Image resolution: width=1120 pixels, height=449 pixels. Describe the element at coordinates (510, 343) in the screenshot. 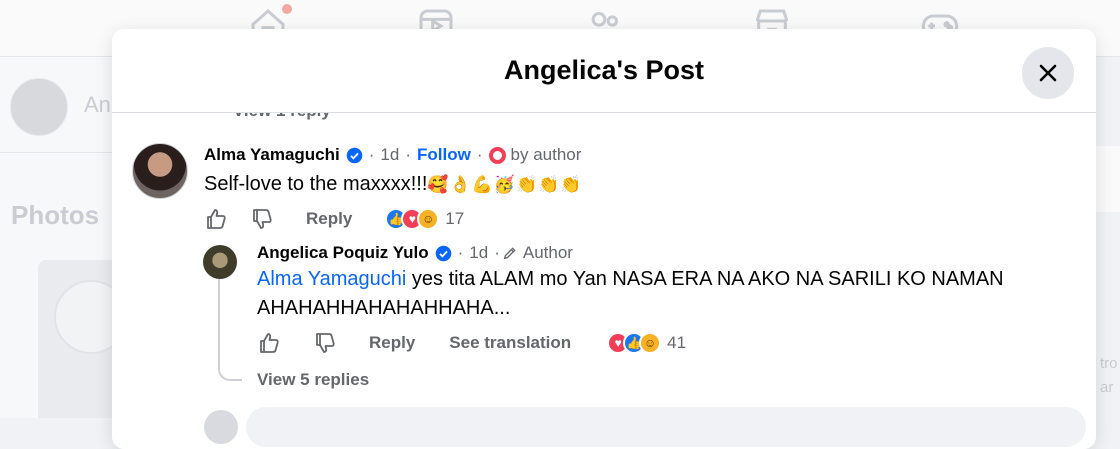

I see `see-translation-link: See translation` at that location.